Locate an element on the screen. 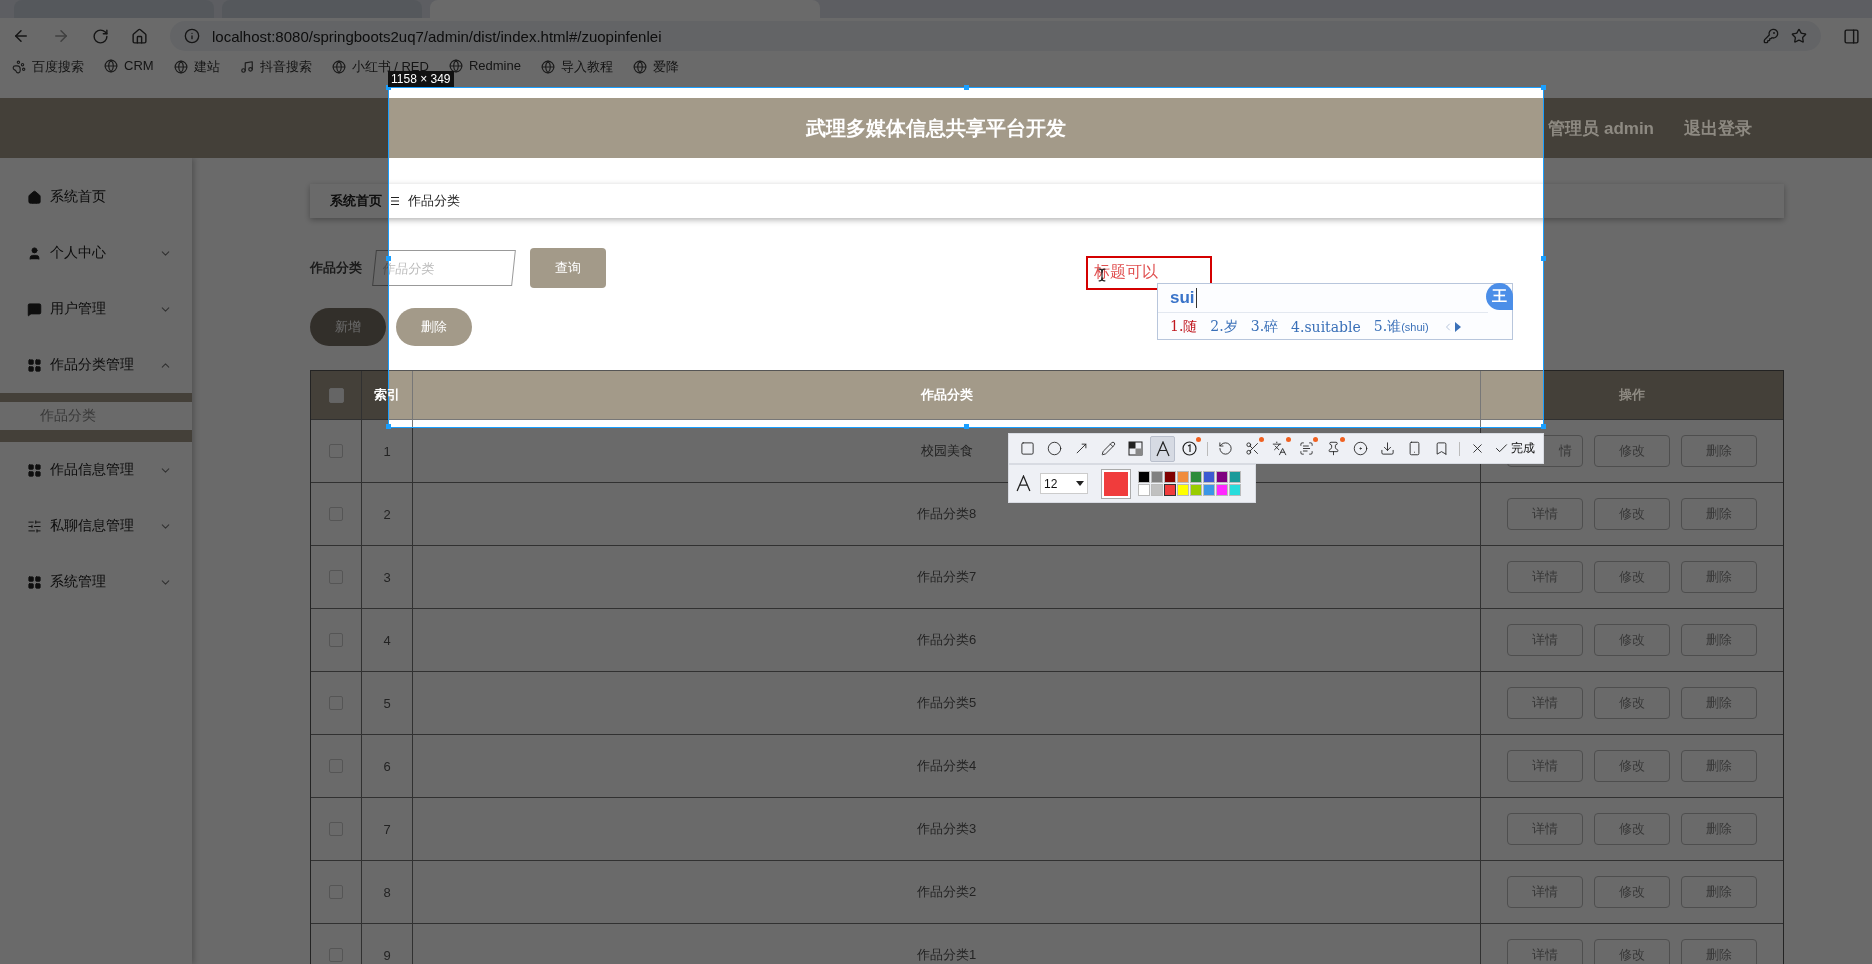 The width and height of the screenshot is (1872, 964). paw-icon is located at coordinates (19, 67).